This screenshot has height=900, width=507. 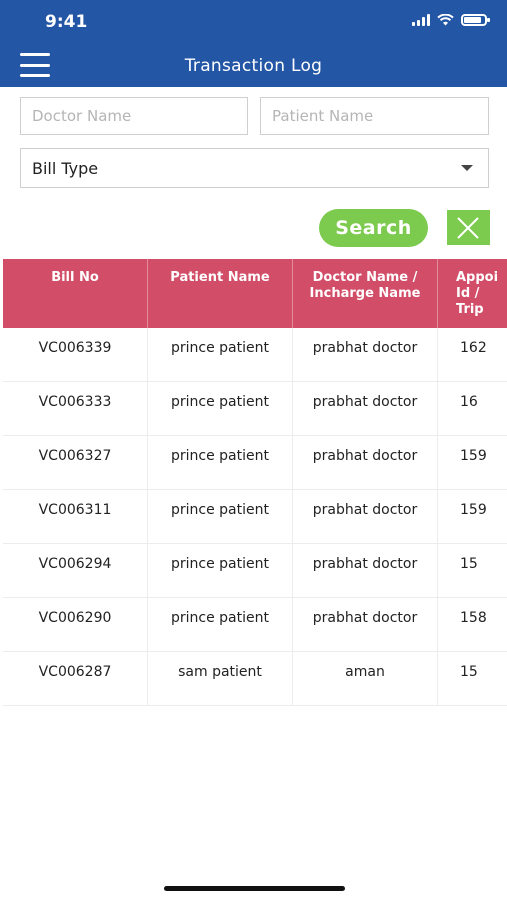 What do you see at coordinates (220, 293) in the screenshot?
I see `column-header-patient-name: Patient Name` at bounding box center [220, 293].